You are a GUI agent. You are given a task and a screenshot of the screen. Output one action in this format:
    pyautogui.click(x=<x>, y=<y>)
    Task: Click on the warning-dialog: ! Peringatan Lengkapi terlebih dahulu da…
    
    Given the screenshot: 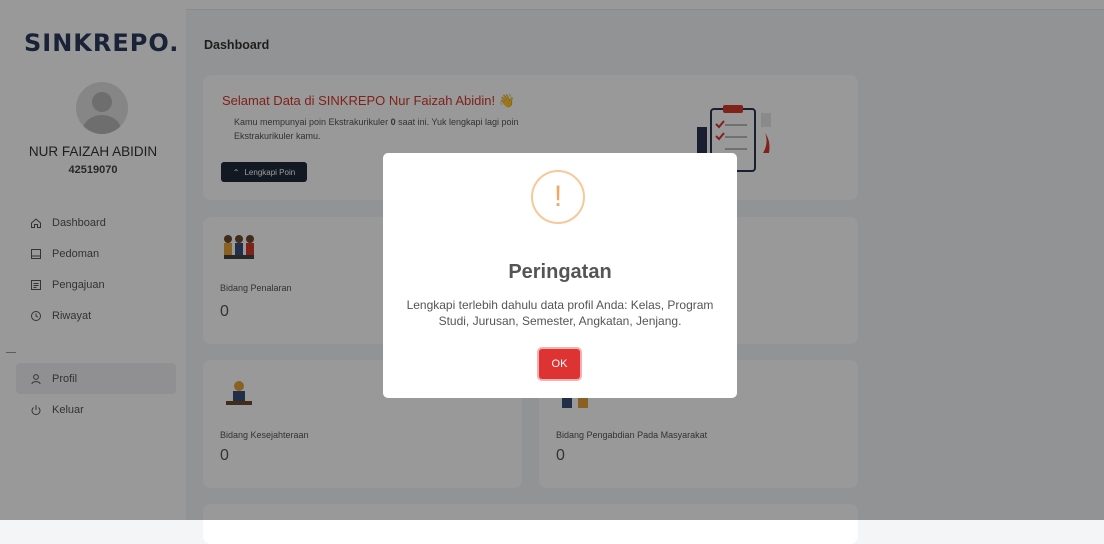 What is the action you would take?
    pyautogui.click(x=560, y=275)
    